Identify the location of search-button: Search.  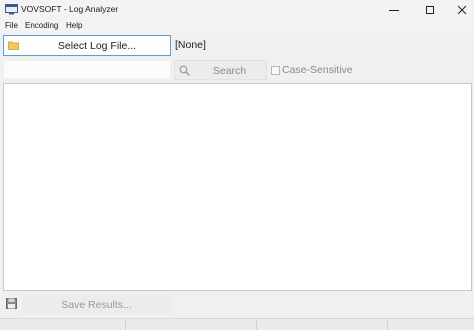
(220, 70).